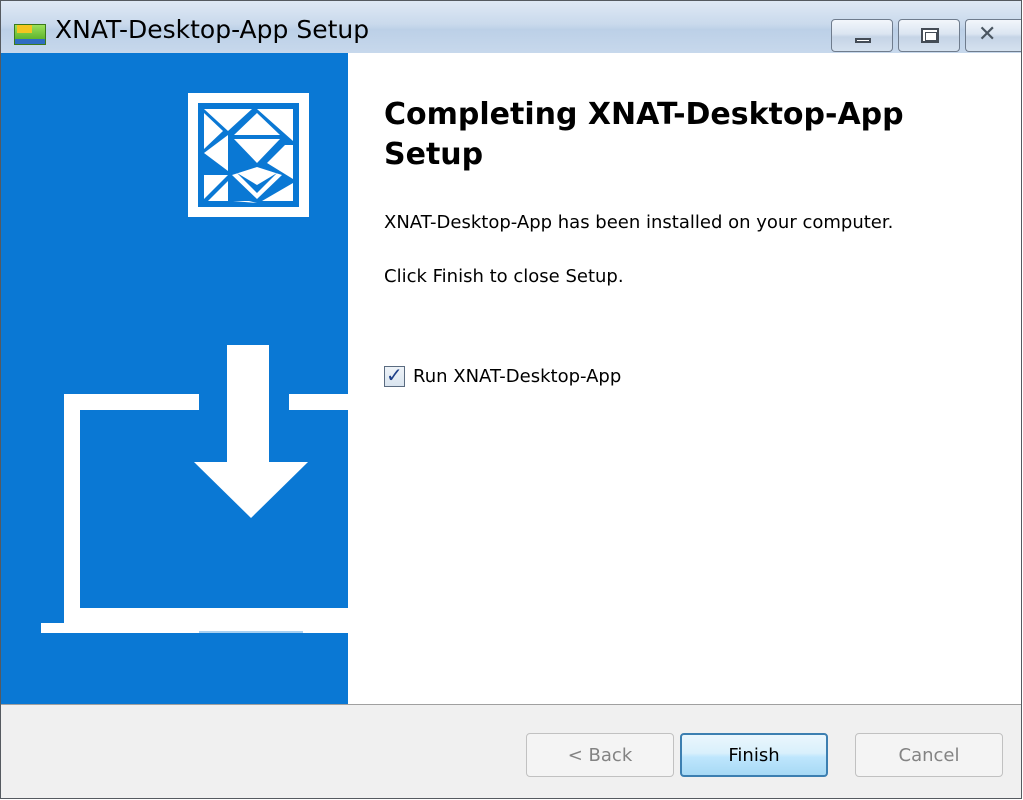  What do you see at coordinates (863, 40) in the screenshot?
I see `minimize-icon` at bounding box center [863, 40].